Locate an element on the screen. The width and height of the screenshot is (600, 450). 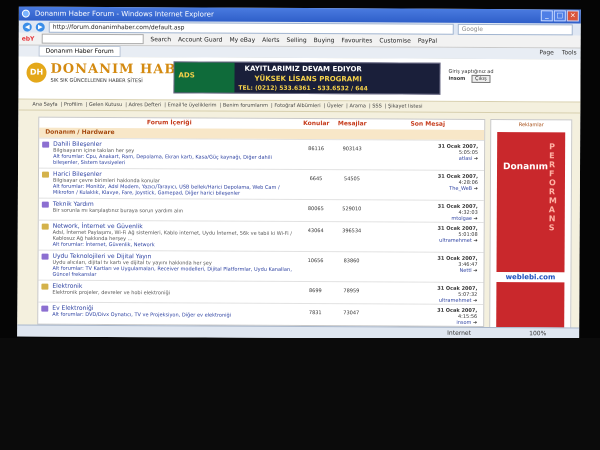
menu-search: Arama is located at coordinates (357, 106).